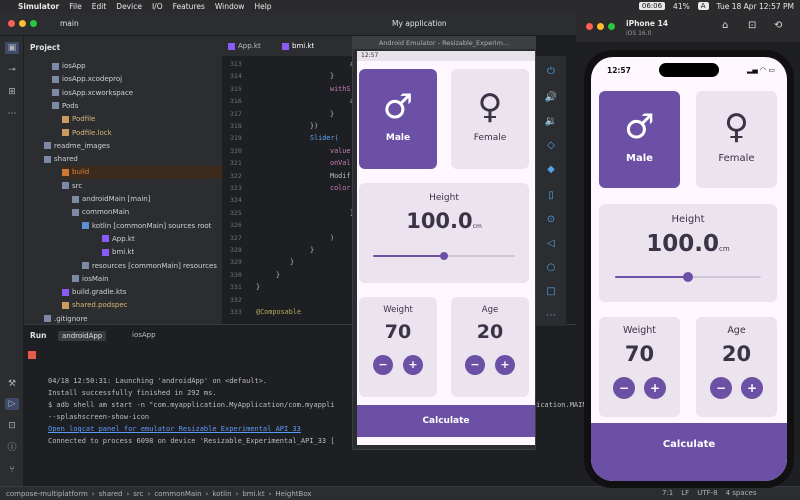  What do you see at coordinates (87, 79) in the screenshot?
I see `tree-item: iosApp.xcodeproj` at bounding box center [87, 79].